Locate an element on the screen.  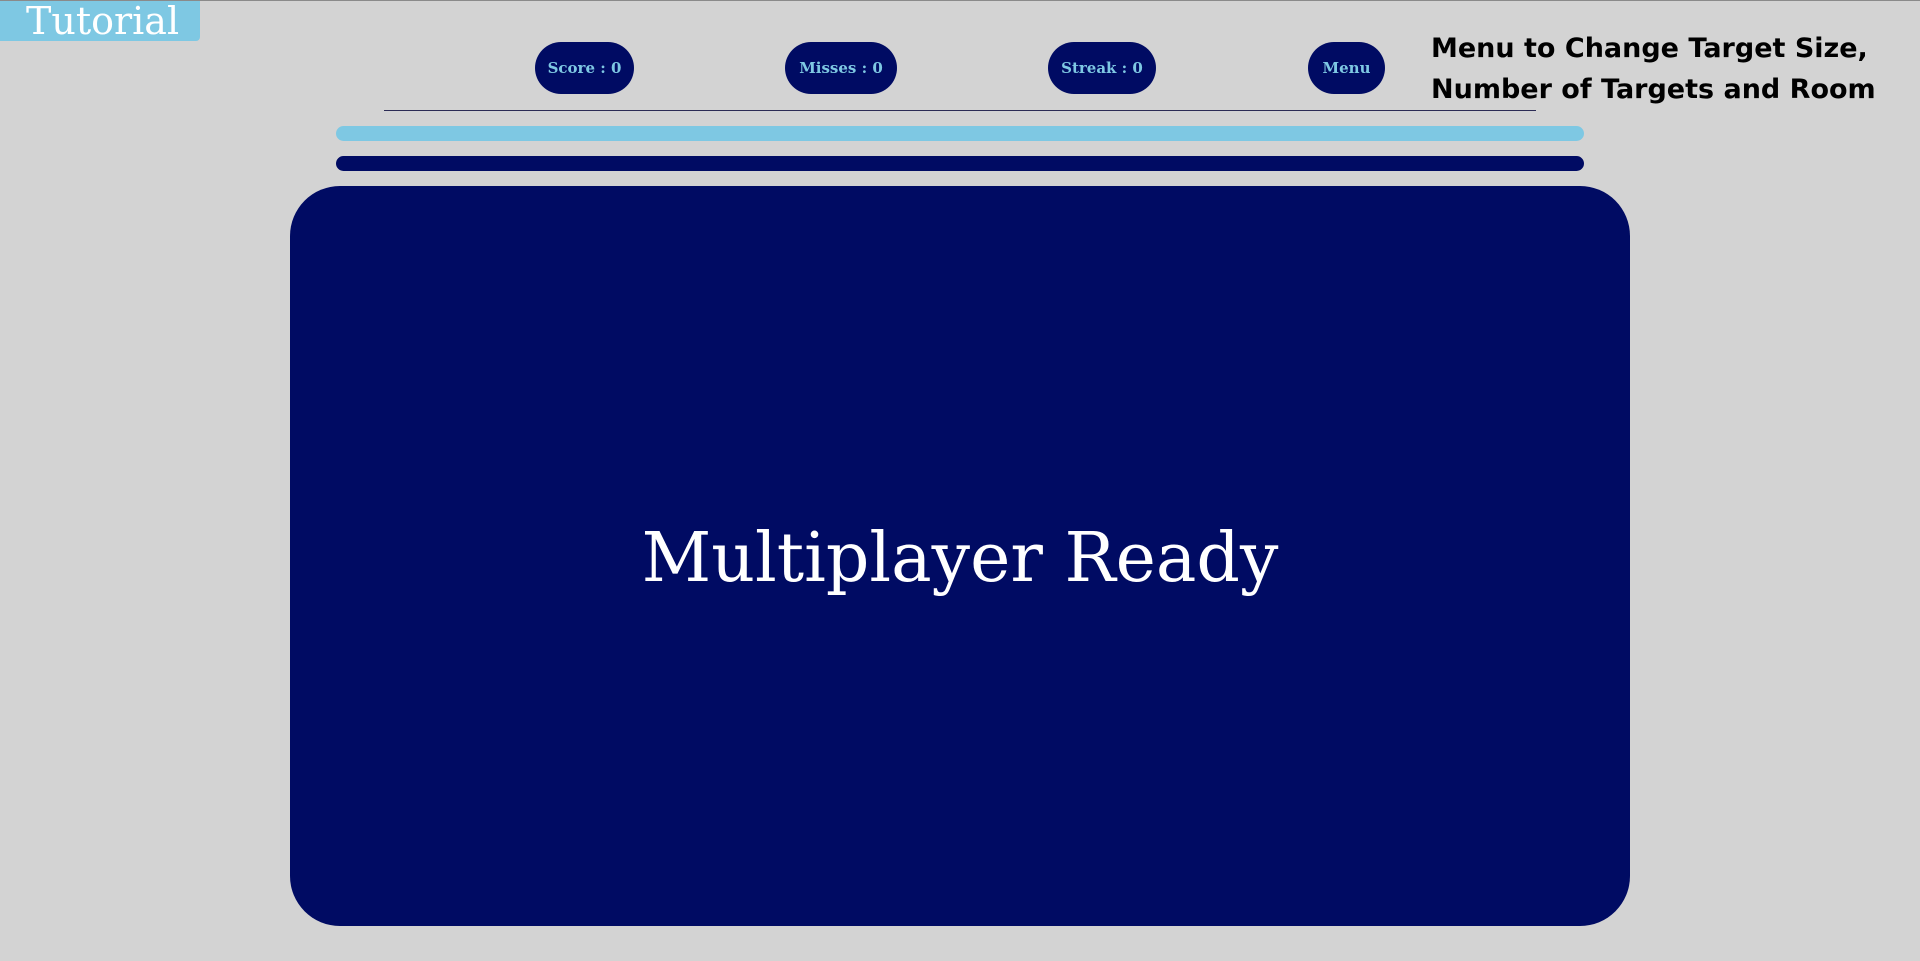
annotation-line-2: Number of Targets and Room is located at coordinates (1653, 89).